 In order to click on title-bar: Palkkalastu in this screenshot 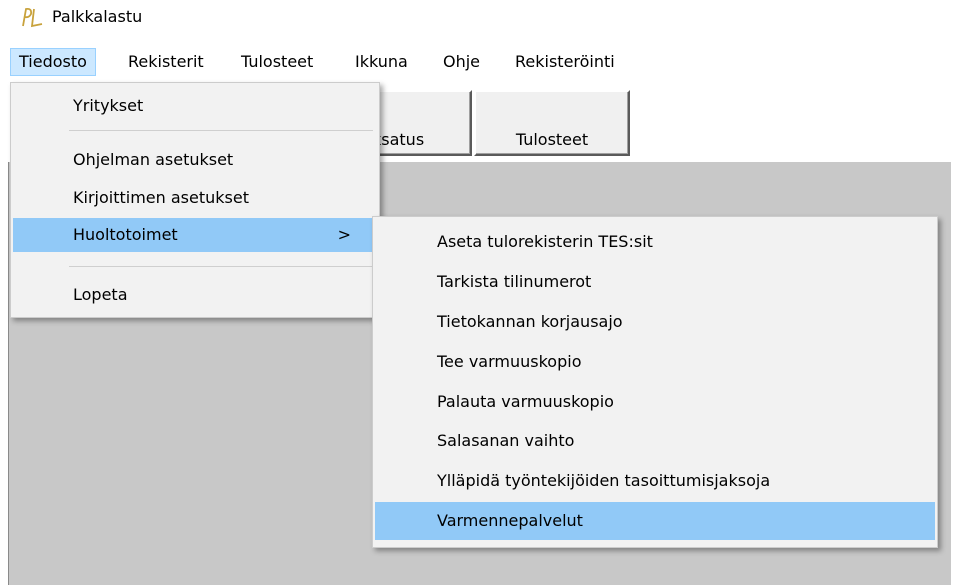, I will do `click(479, 21)`.